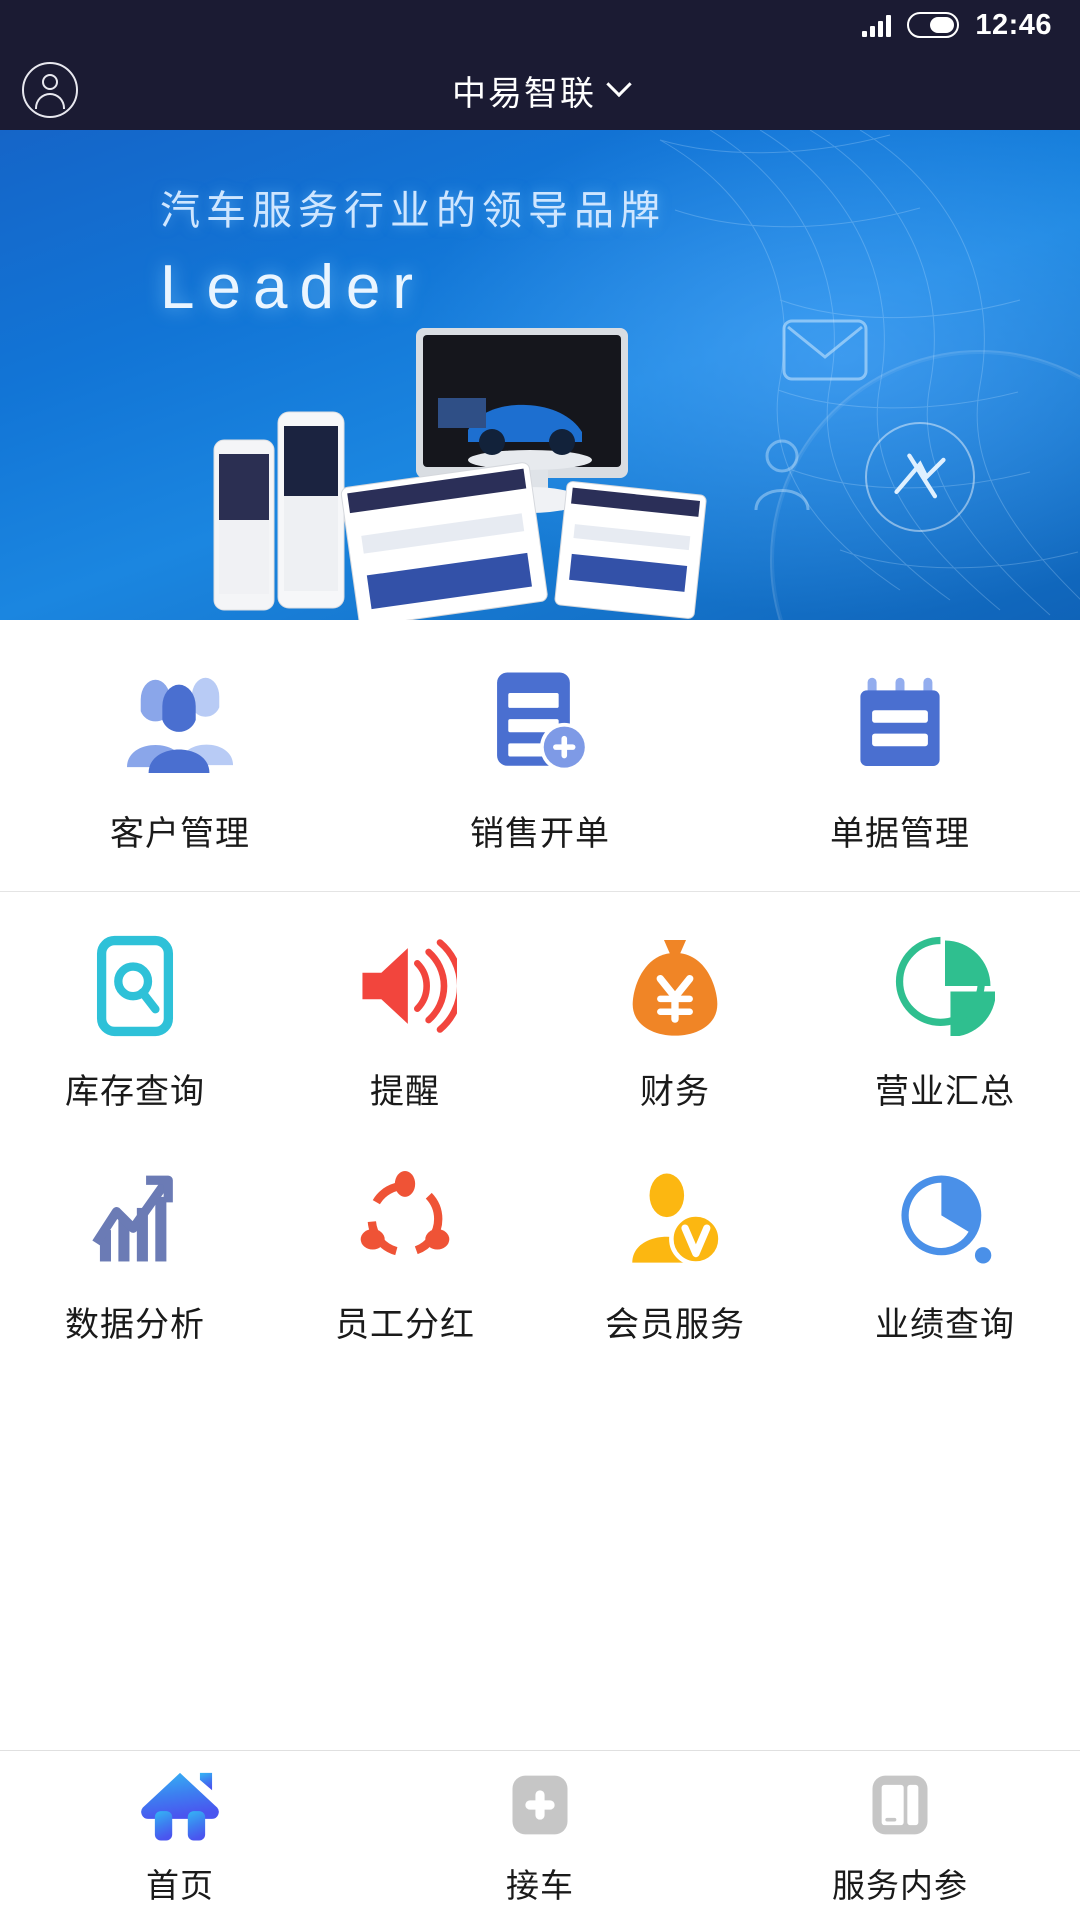 The image size is (1080, 1920). What do you see at coordinates (135, 1092) in the screenshot?
I see `grid-item-label: 库存查询` at bounding box center [135, 1092].